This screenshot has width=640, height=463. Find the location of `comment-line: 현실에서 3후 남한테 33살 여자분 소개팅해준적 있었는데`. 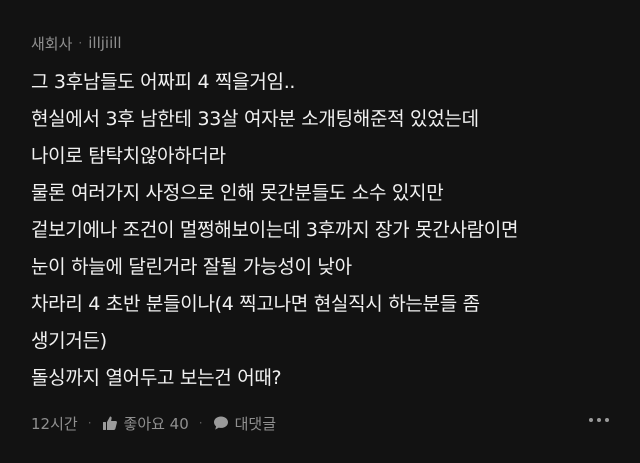

comment-line: 현실에서 3후 남한테 33살 여자분 소개팅해준적 있었는데 is located at coordinates (255, 119).